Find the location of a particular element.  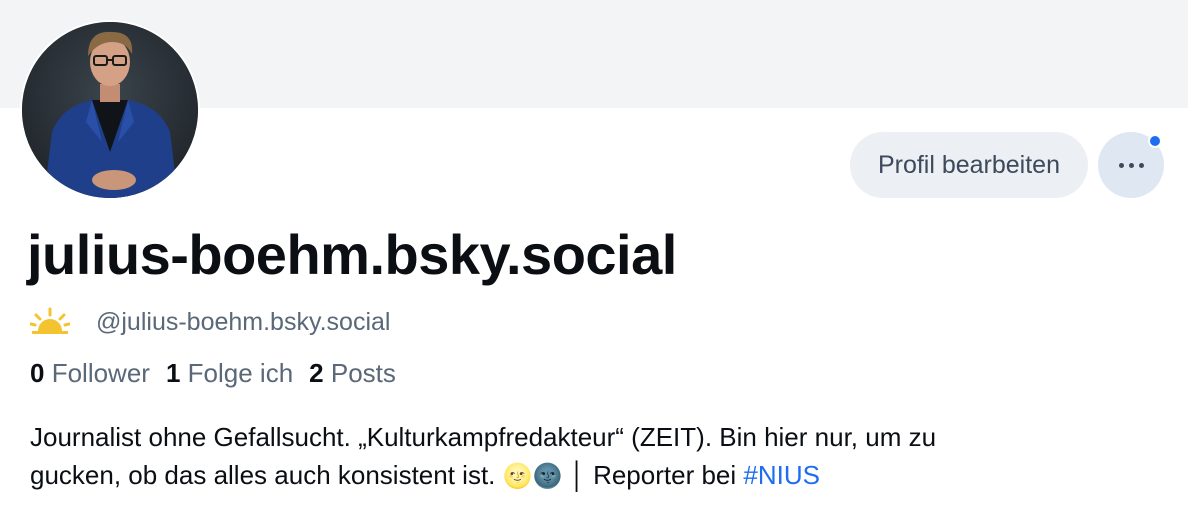

edit-profile-button: Profil bearbeiten is located at coordinates (968, 165).